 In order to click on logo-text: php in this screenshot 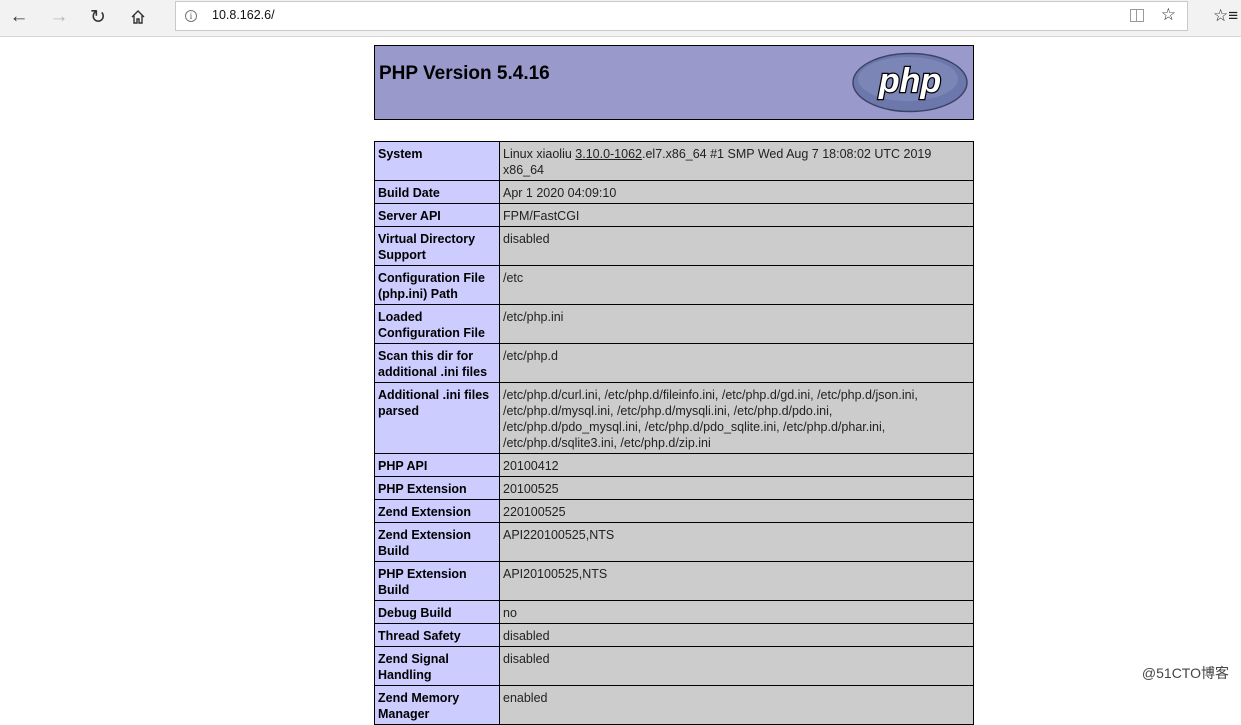, I will do `click(909, 81)`.